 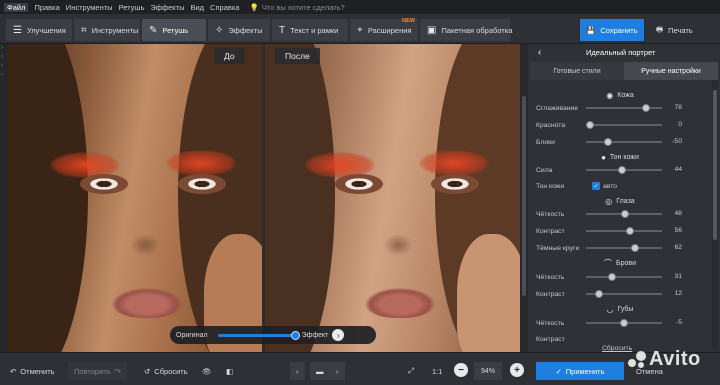 I want to click on chevron-right-icon: ›, so click(x=338, y=335).